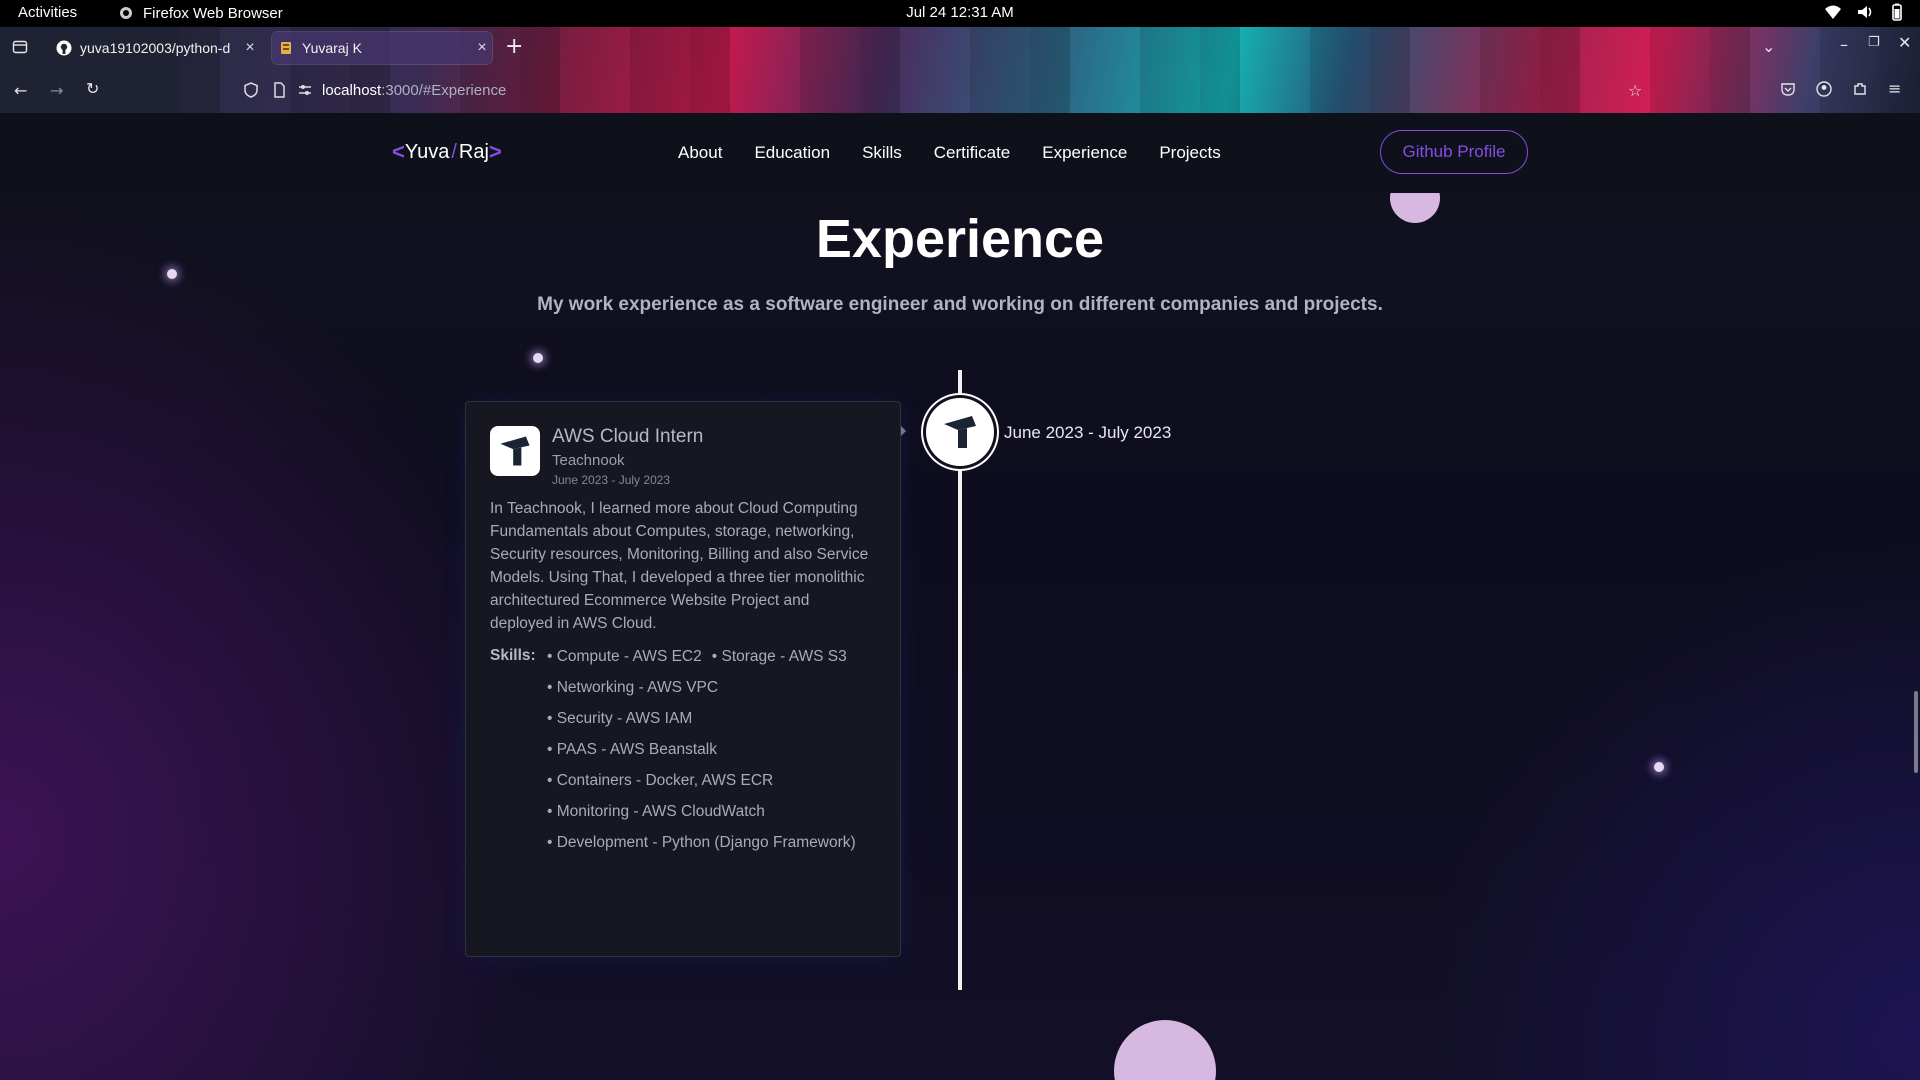  Describe the element at coordinates (56, 90) in the screenshot. I see `forward-arrow-icon: →` at that location.